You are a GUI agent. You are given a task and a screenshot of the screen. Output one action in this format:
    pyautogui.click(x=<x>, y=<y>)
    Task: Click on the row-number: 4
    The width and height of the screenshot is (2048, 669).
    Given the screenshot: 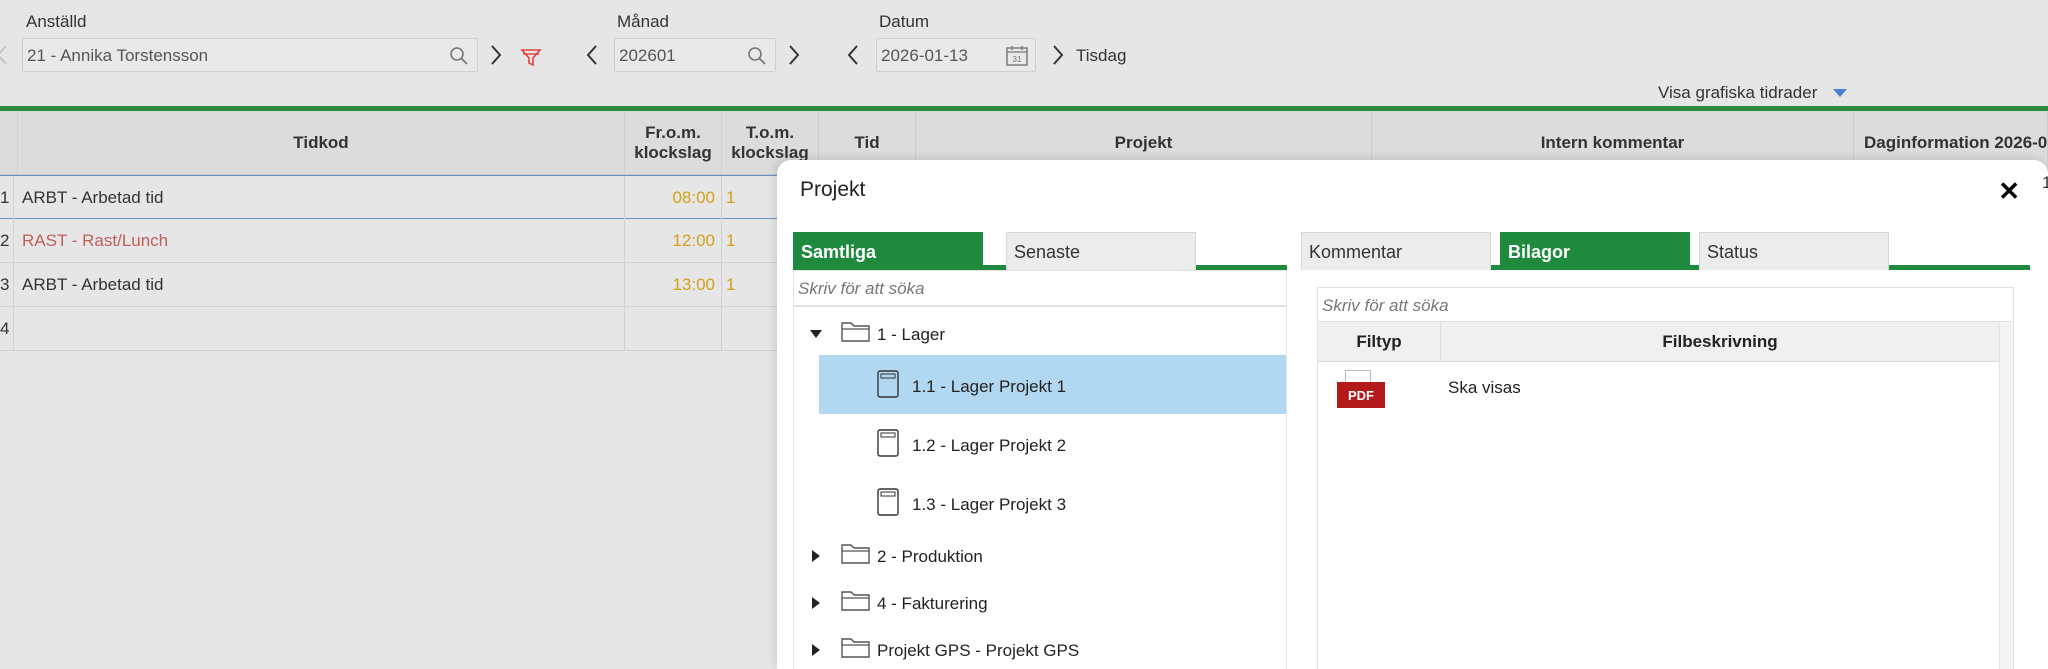 What is the action you would take?
    pyautogui.click(x=7, y=328)
    